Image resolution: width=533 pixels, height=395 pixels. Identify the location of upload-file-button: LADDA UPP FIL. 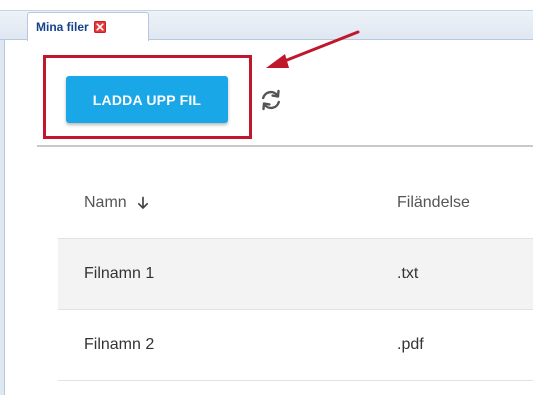
(147, 99).